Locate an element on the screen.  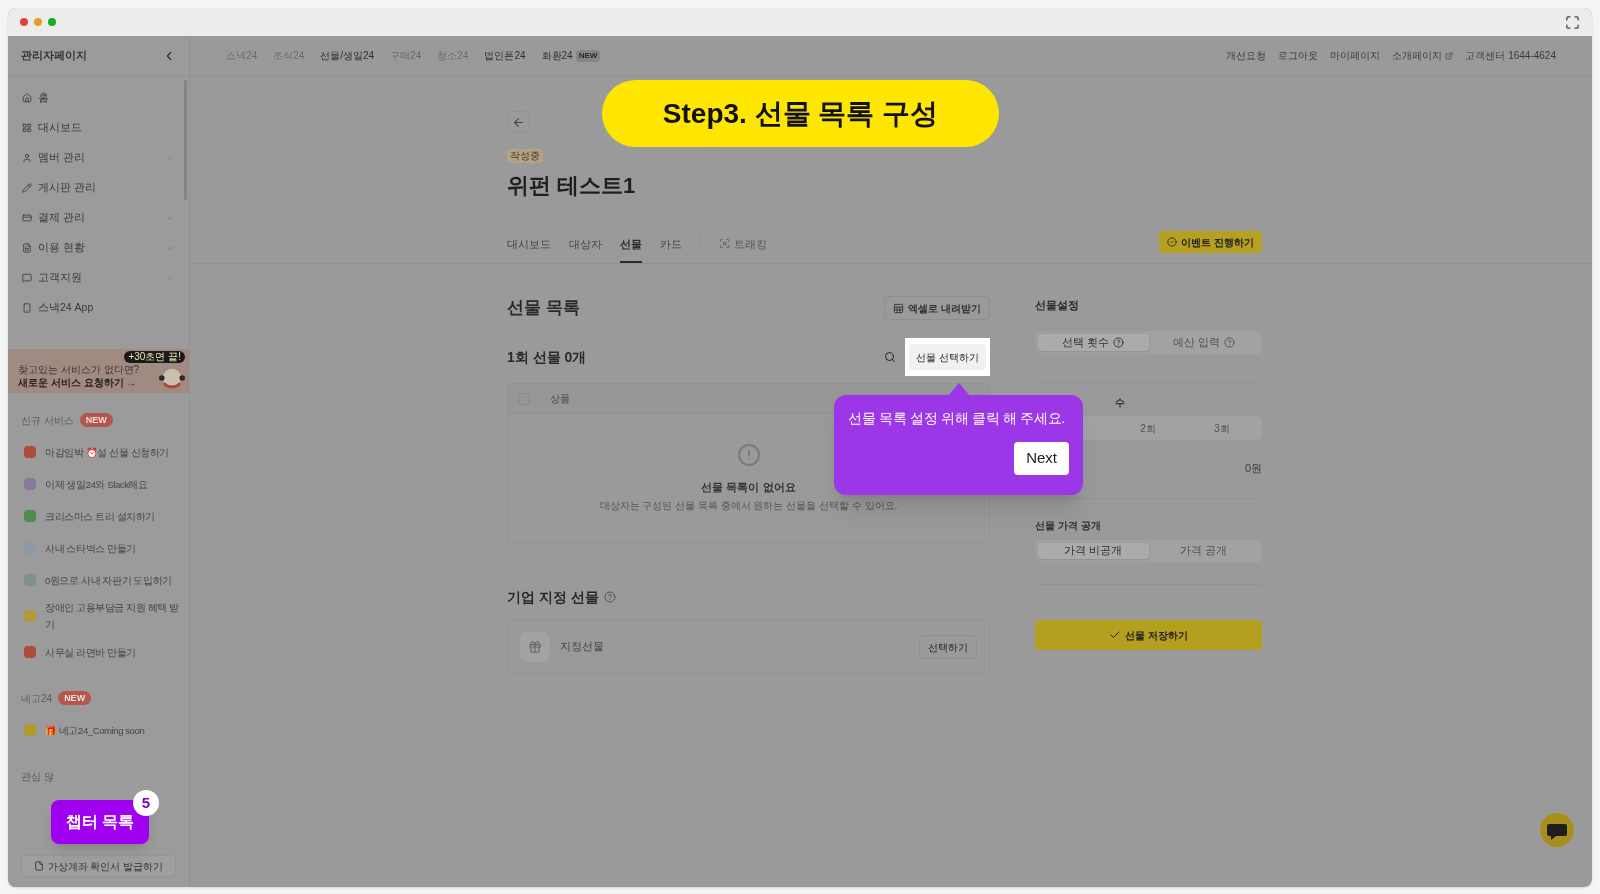
sidebar-item: 게시판 관리 is located at coordinates (98, 188).